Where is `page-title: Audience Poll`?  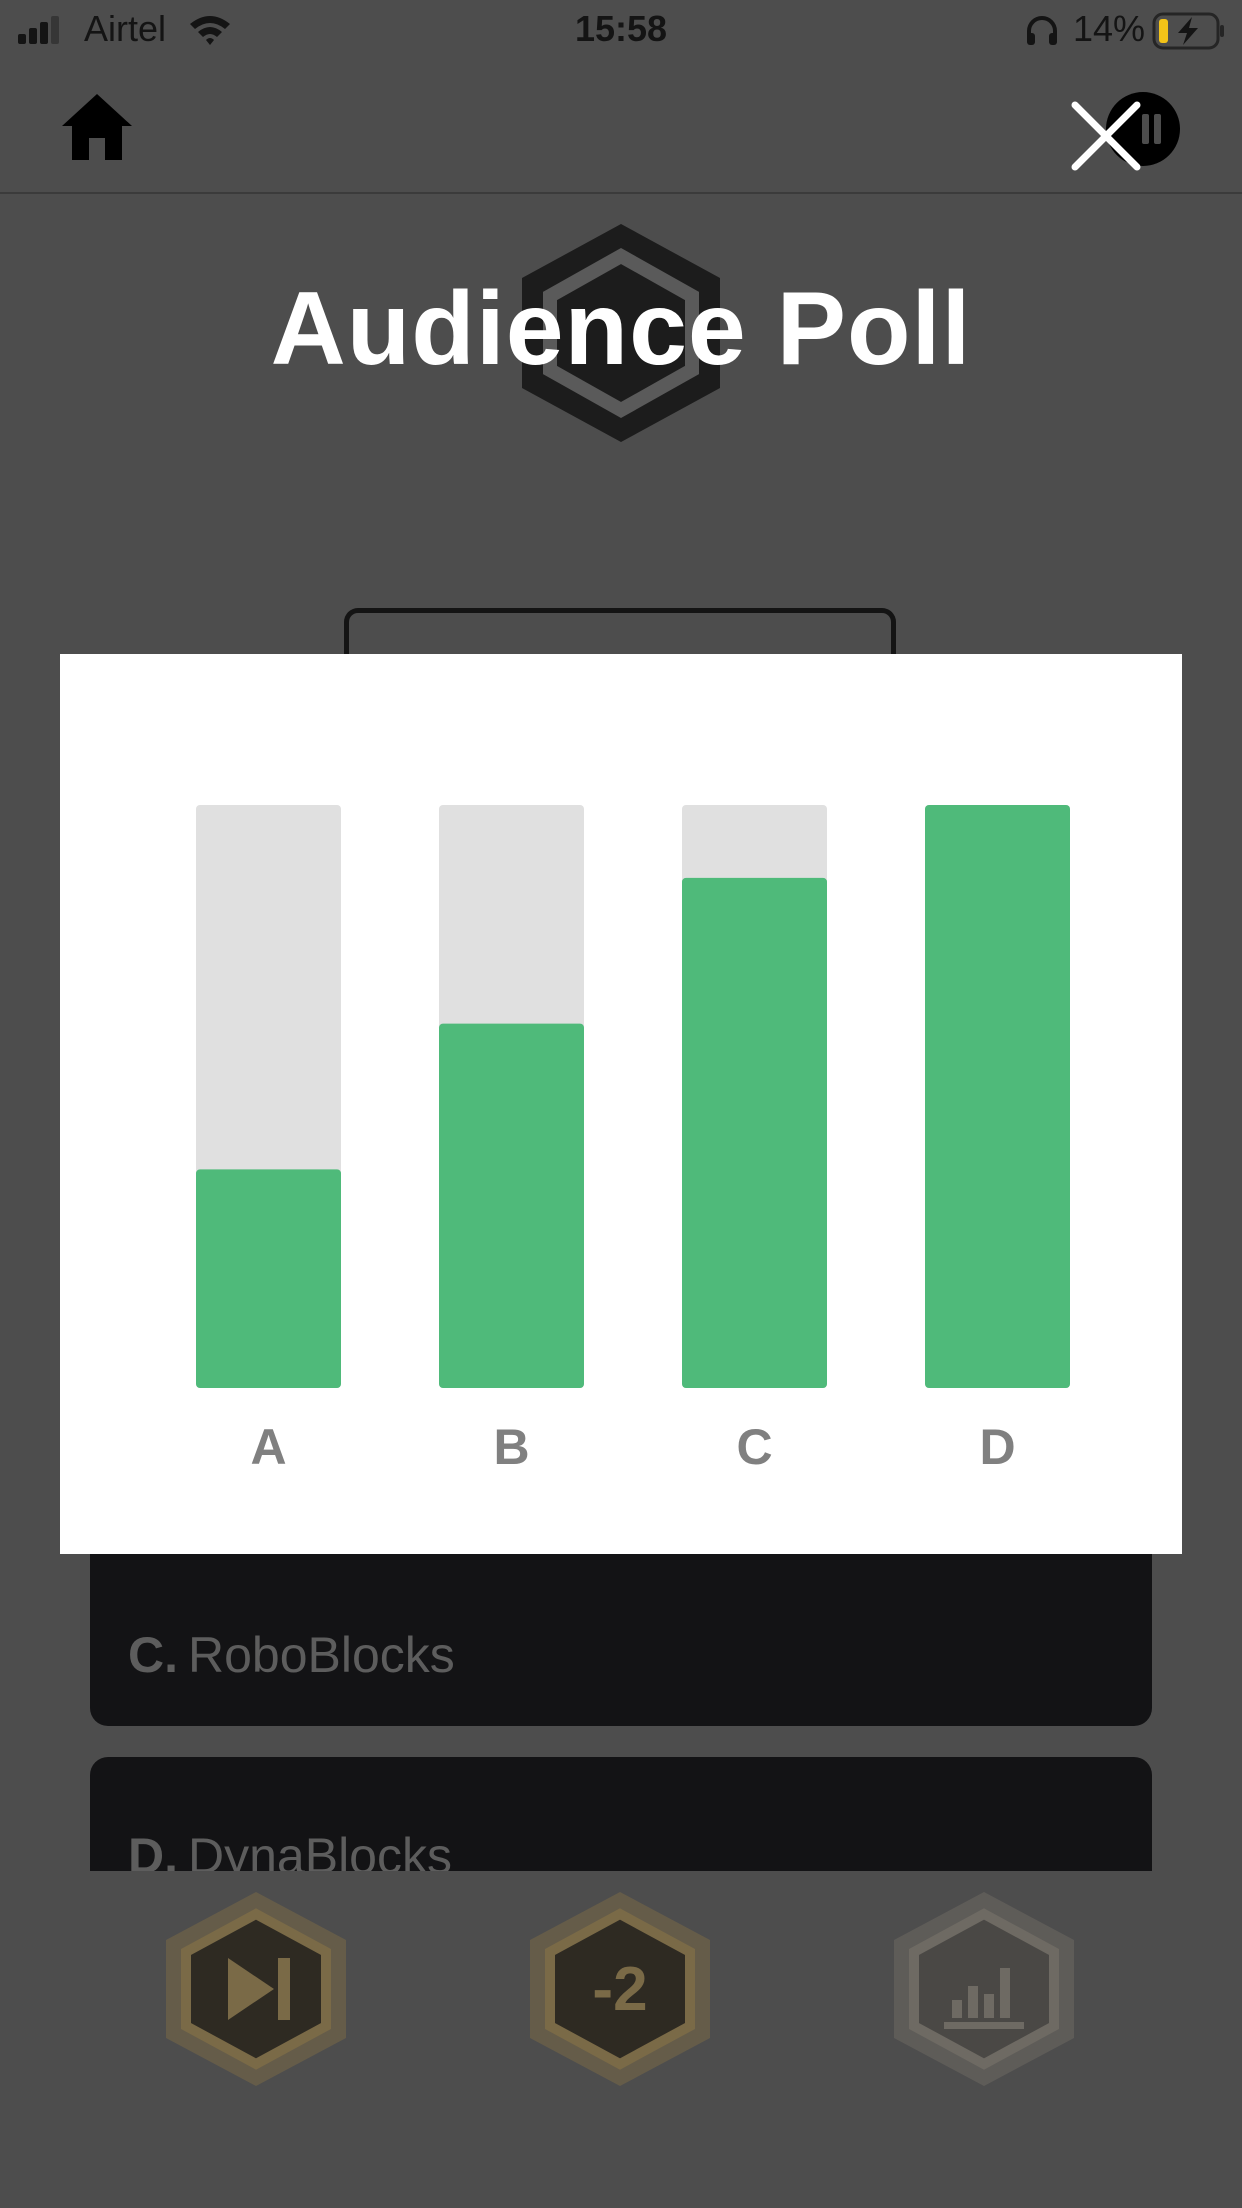 page-title: Audience Poll is located at coordinates (621, 329).